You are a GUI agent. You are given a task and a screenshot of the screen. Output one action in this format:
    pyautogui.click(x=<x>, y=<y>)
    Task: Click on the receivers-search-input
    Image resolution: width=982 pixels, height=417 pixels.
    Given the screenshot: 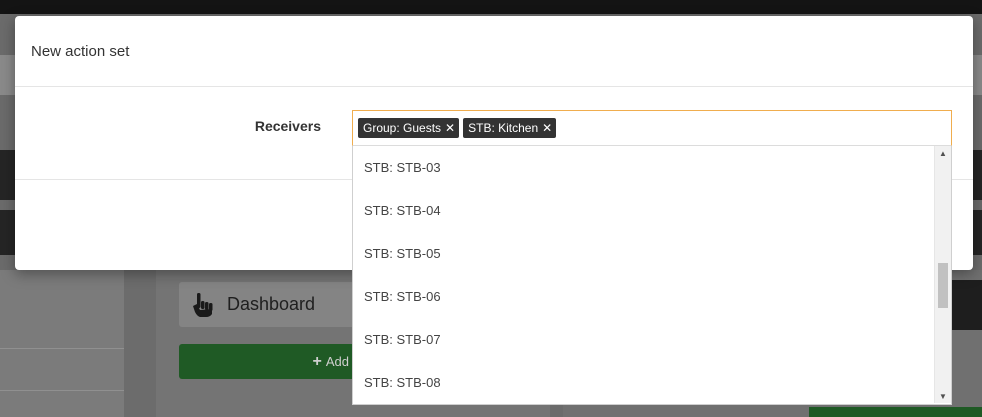 What is the action you would take?
    pyautogui.click(x=755, y=128)
    